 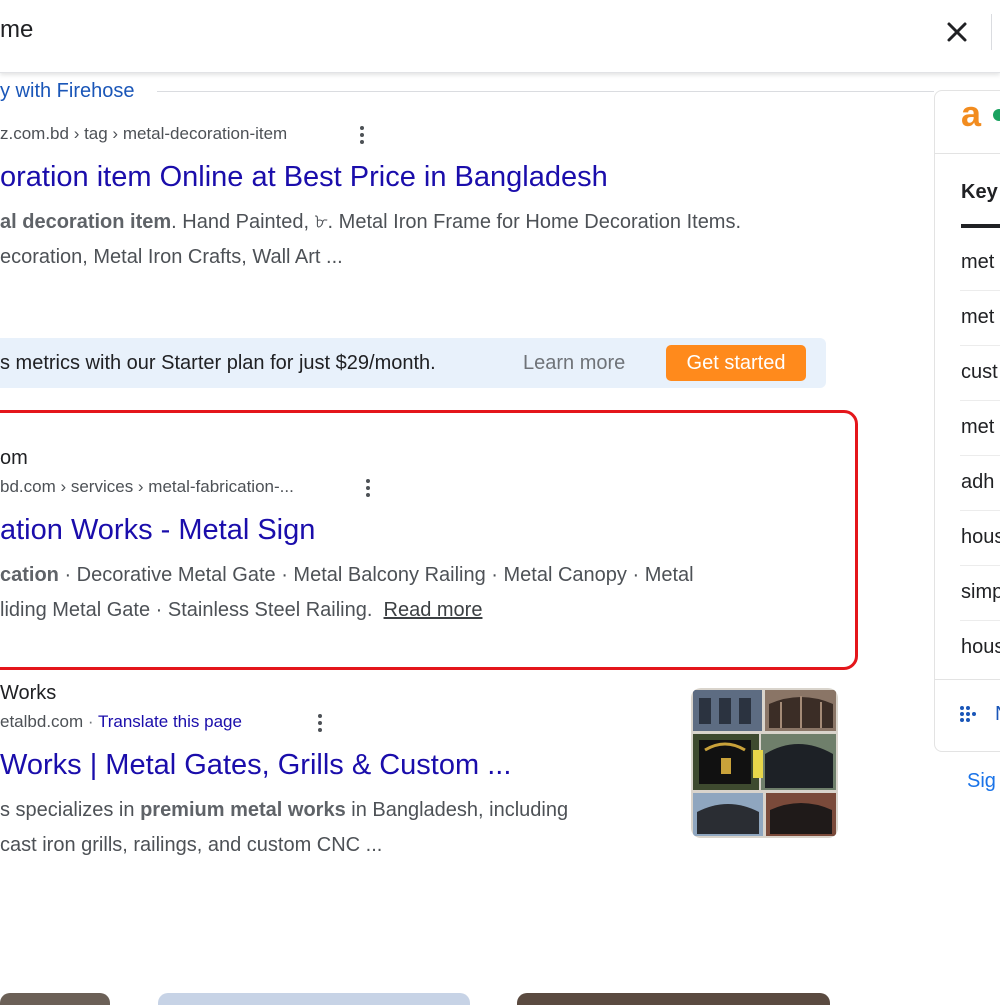 I want to click on result-3-snippet-pre: s specializes in, so click(x=70, y=810).